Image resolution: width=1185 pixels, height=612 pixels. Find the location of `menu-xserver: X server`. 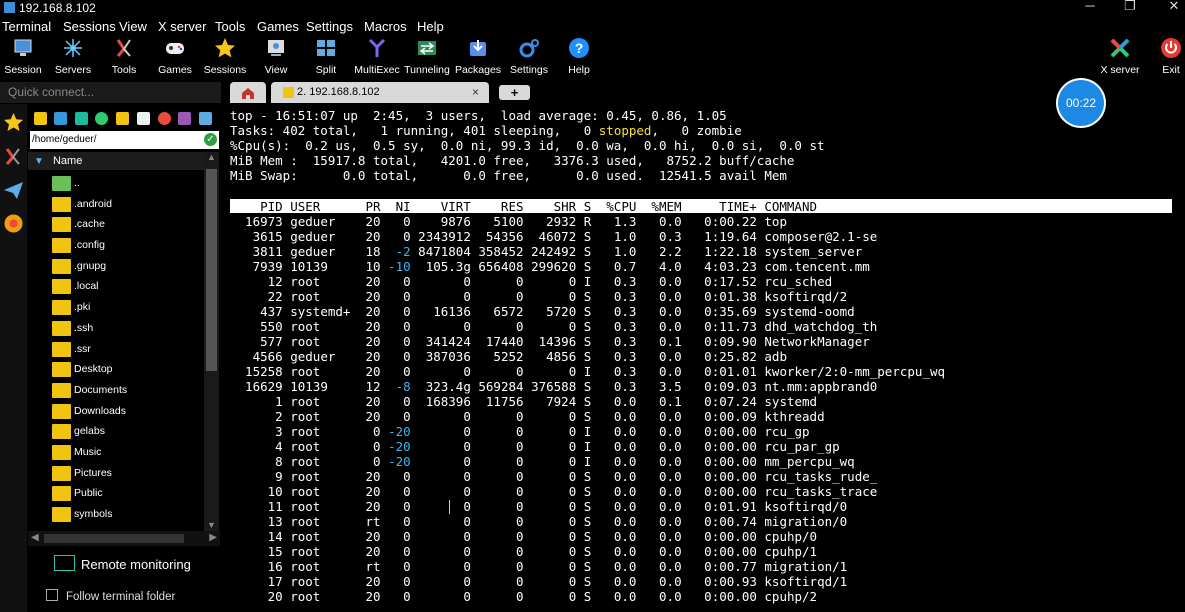

menu-xserver: X server is located at coordinates (182, 26).